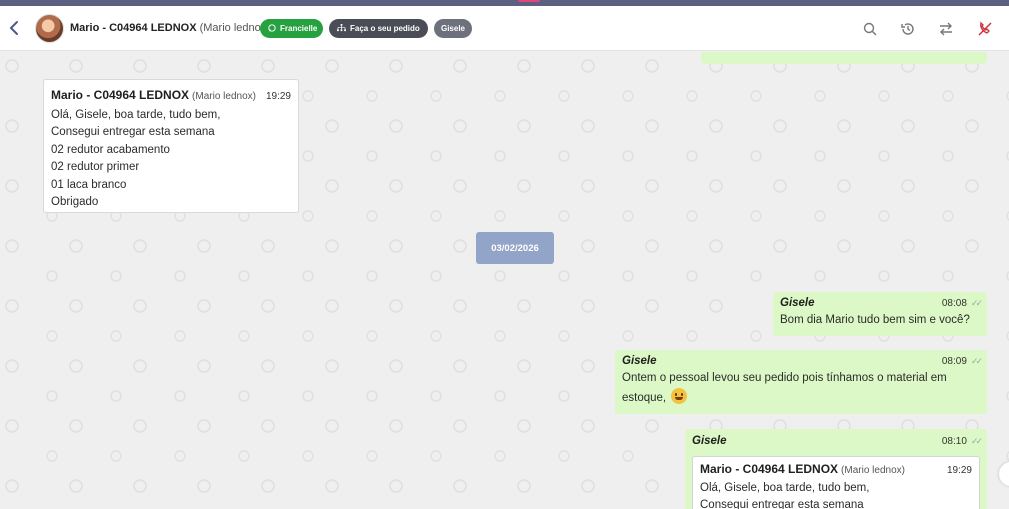  I want to click on search-button, so click(870, 29).